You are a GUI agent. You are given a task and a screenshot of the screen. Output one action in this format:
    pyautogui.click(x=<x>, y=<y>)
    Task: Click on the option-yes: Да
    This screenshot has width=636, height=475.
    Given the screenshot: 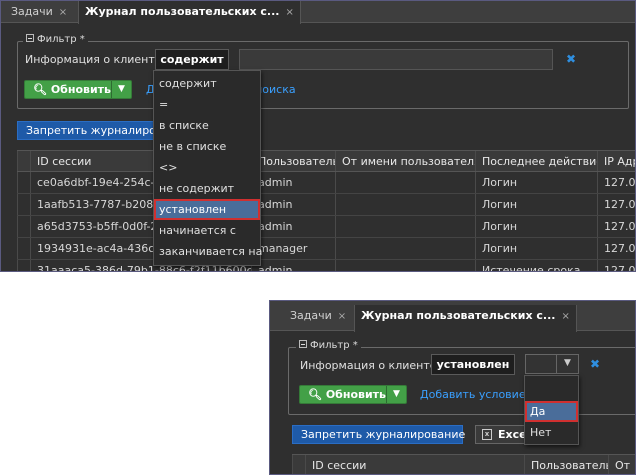 What is the action you would take?
    pyautogui.click(x=551, y=411)
    